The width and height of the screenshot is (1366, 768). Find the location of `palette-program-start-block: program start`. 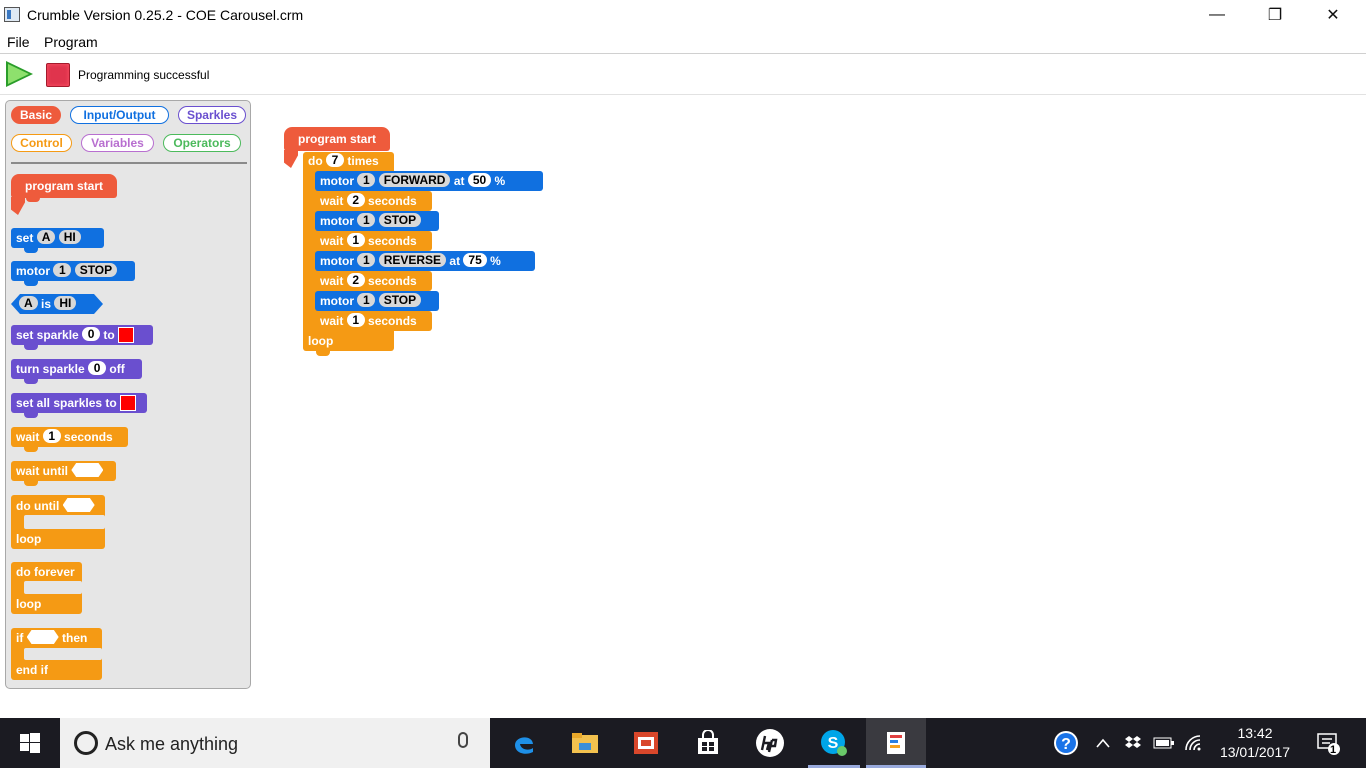

palette-program-start-block: program start is located at coordinates (64, 186).